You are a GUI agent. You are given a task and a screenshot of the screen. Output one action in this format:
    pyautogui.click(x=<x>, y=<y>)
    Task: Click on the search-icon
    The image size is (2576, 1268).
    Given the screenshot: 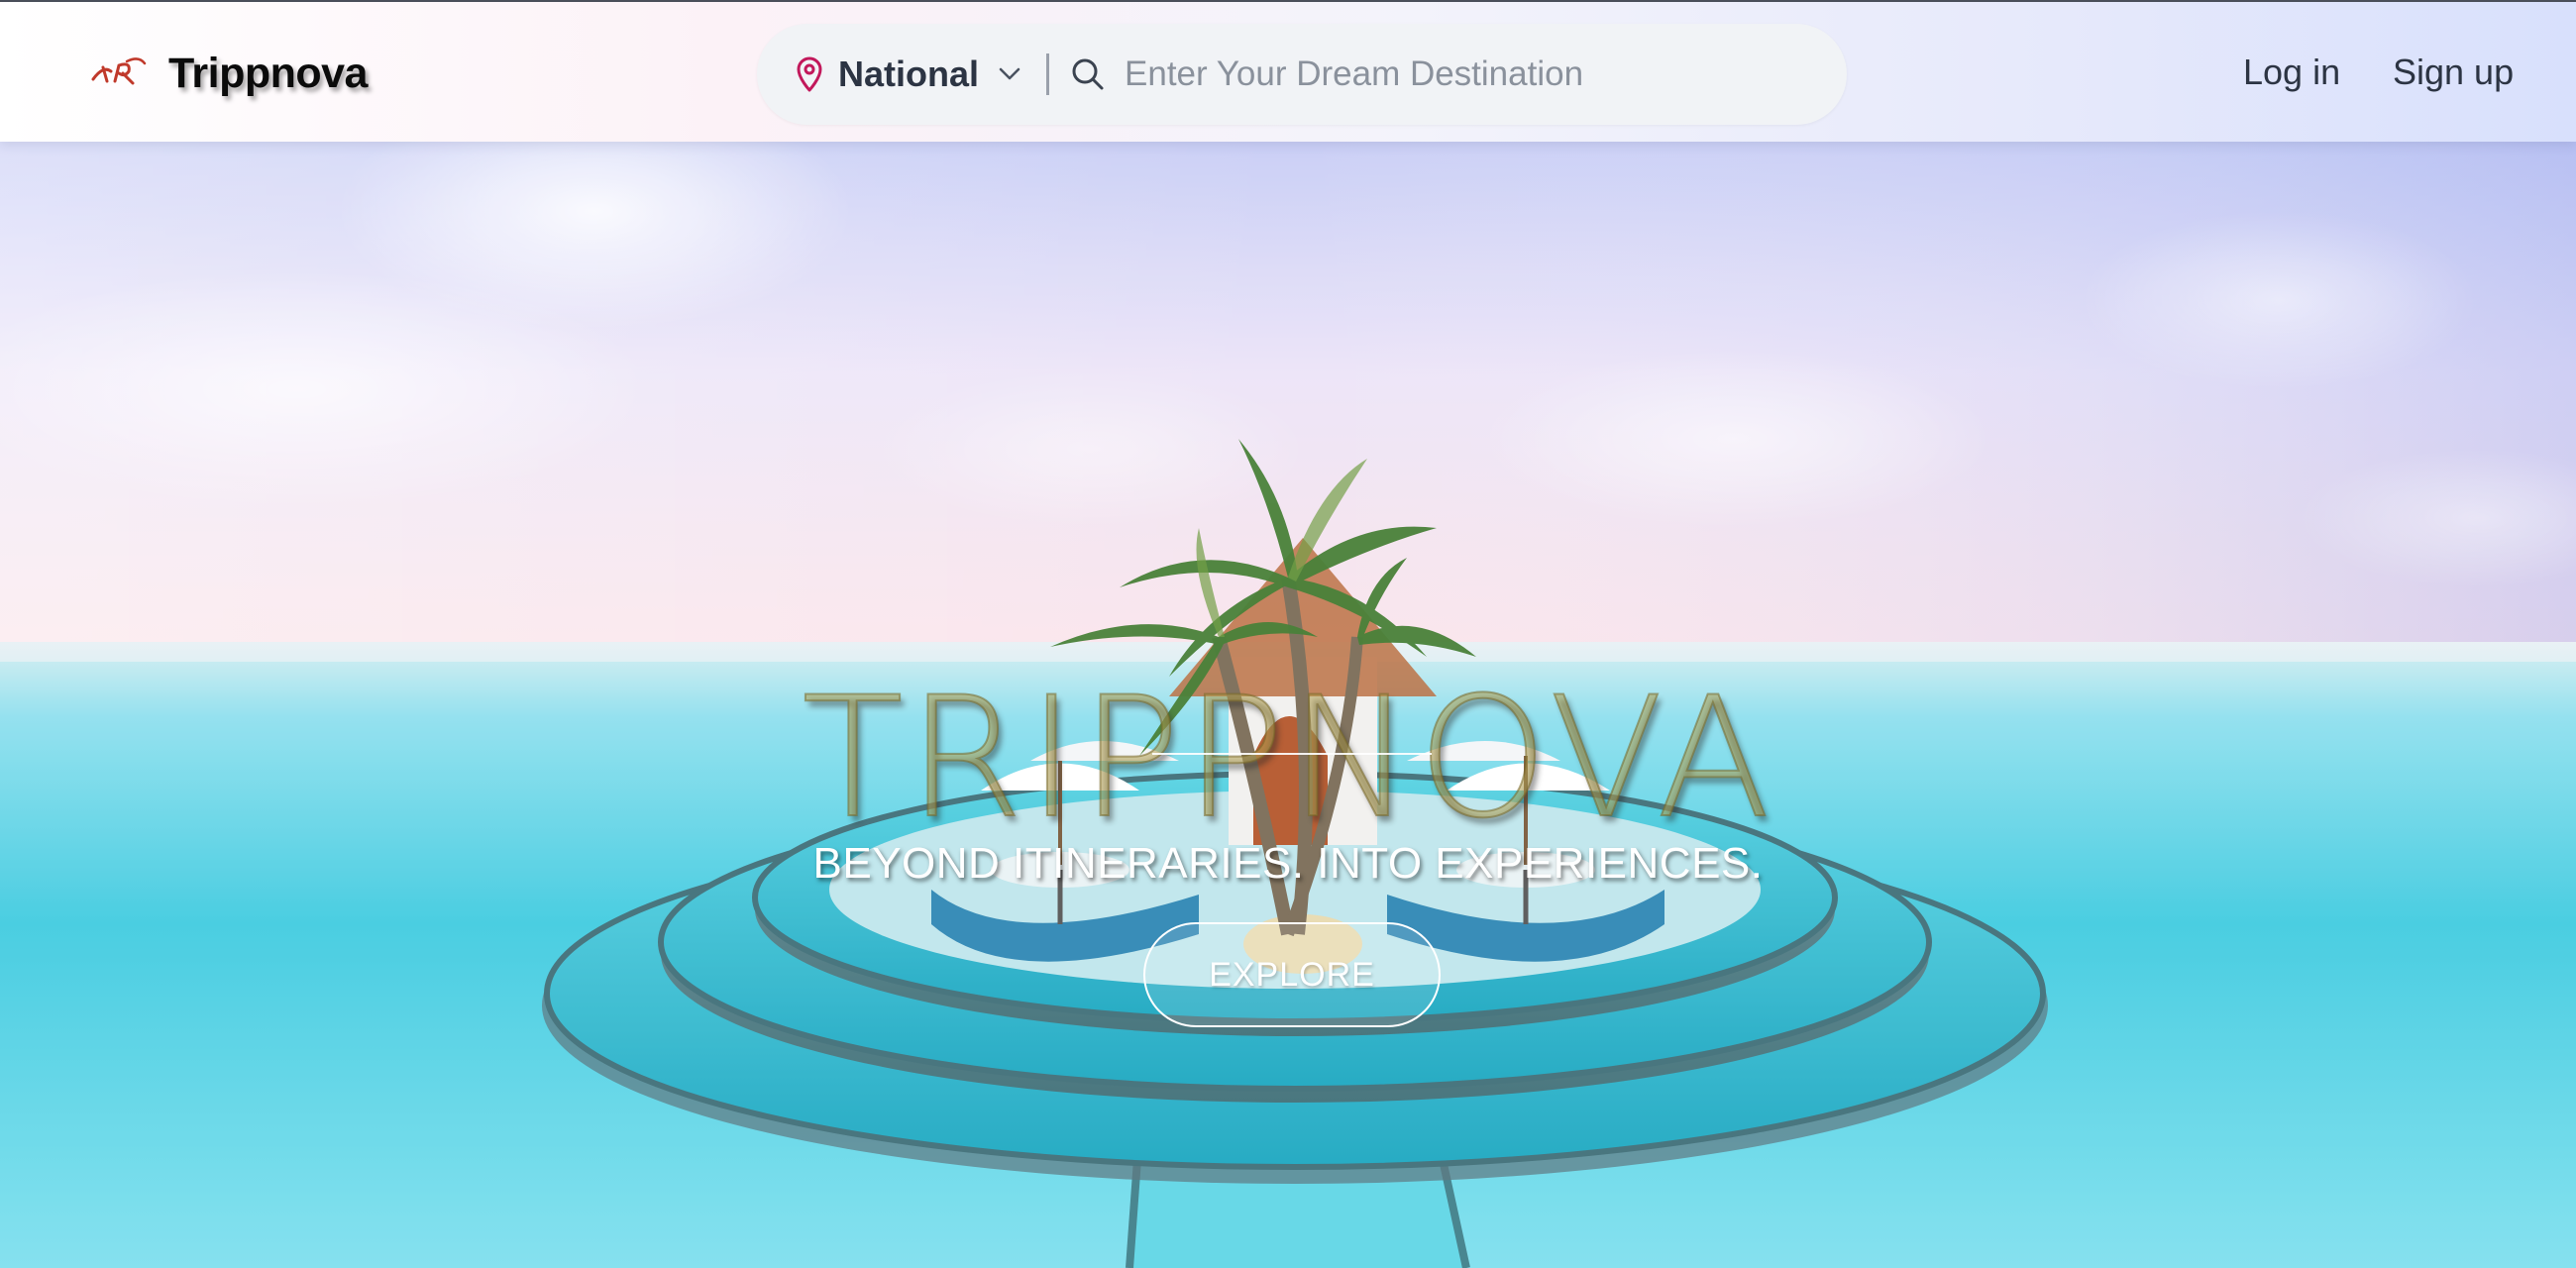 What is the action you would take?
    pyautogui.click(x=1088, y=74)
    